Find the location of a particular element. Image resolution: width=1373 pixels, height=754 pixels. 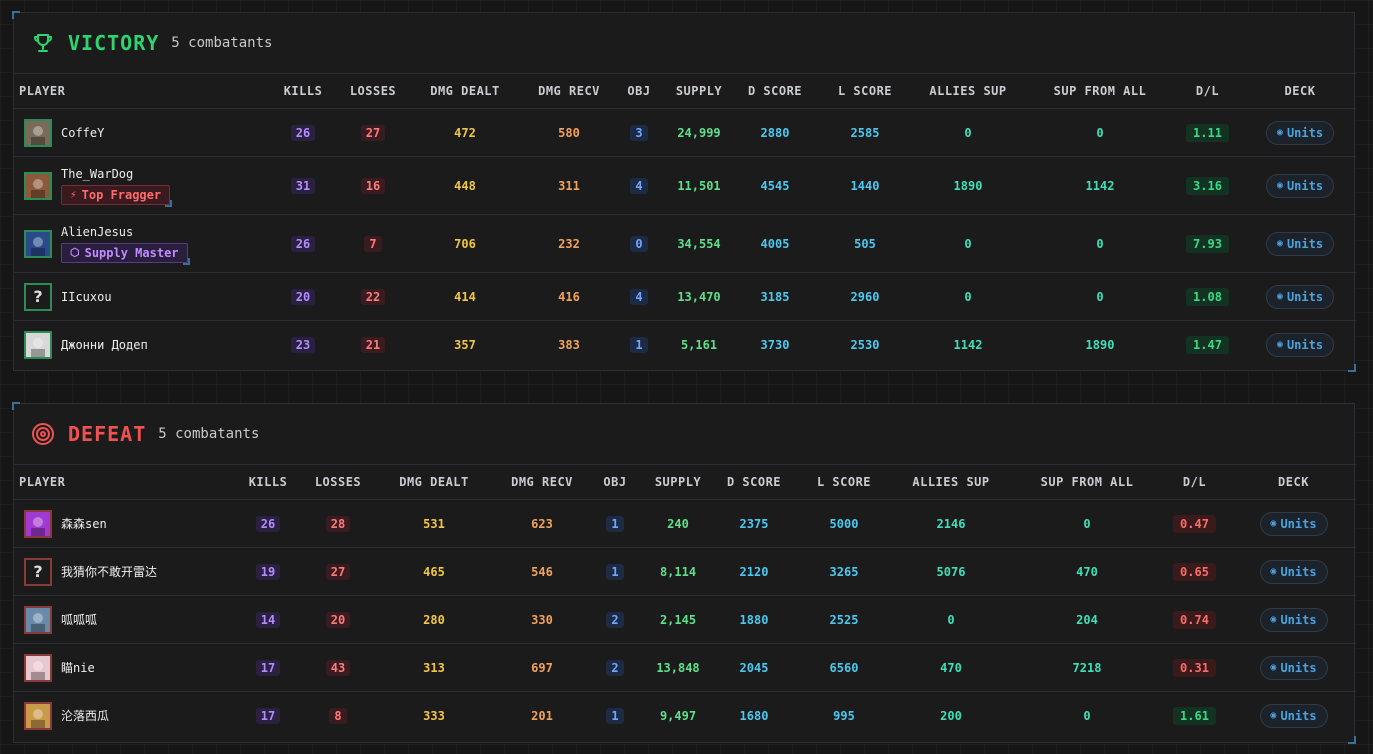

dl-cell: 0.47 is located at coordinates (1194, 523).